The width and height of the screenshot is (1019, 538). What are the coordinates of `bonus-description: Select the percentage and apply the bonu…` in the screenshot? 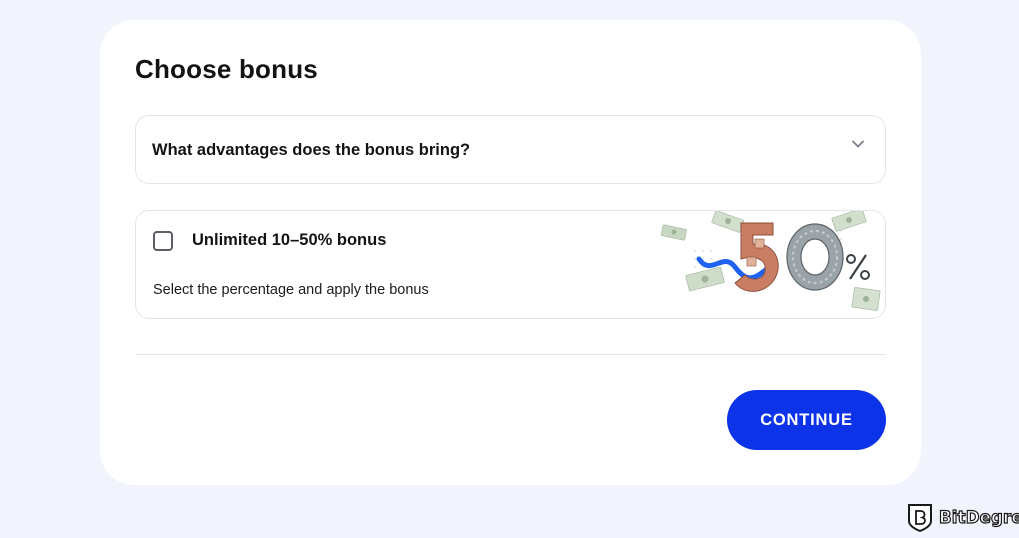 It's located at (291, 290).